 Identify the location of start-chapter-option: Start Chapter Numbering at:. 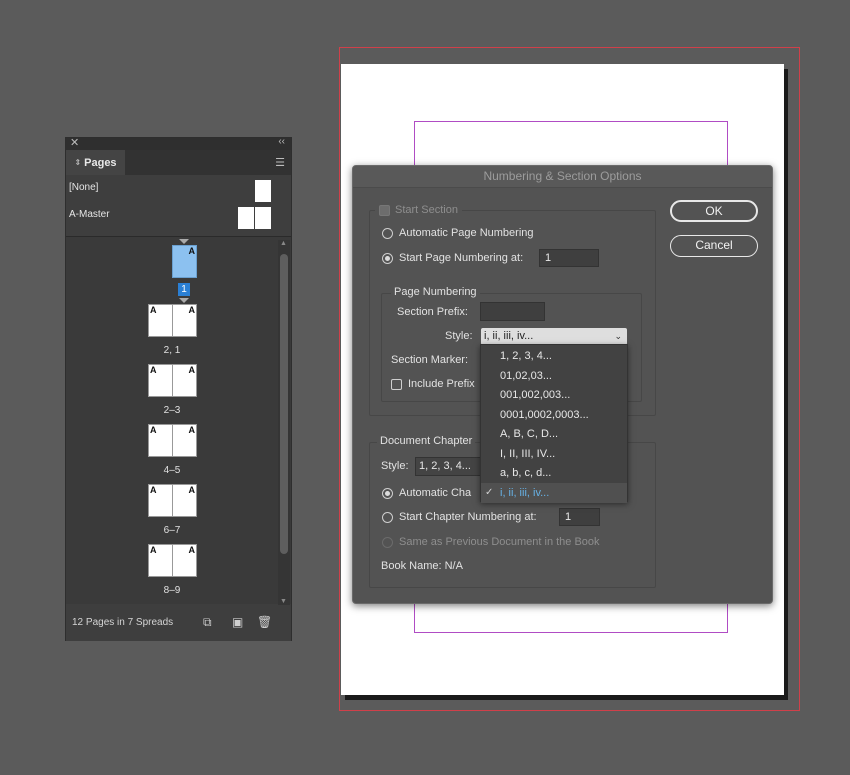
(459, 517).